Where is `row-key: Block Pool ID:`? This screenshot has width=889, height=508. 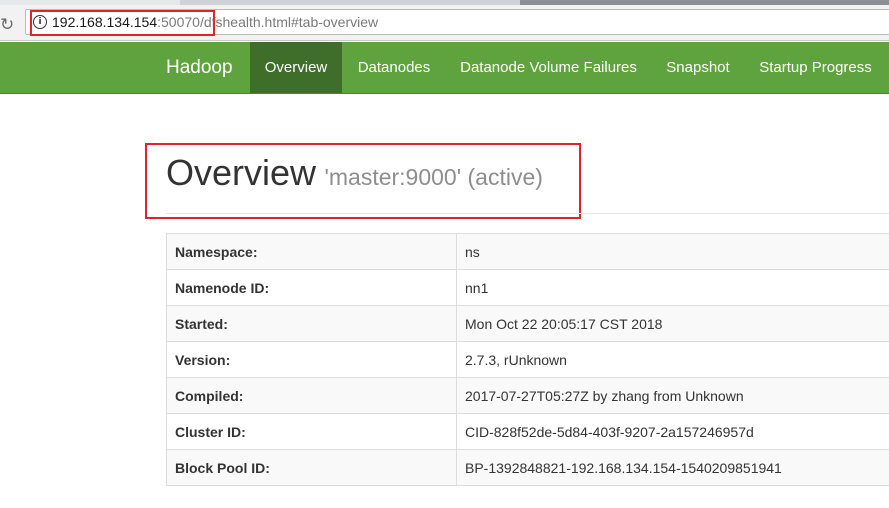 row-key: Block Pool ID: is located at coordinates (311, 467).